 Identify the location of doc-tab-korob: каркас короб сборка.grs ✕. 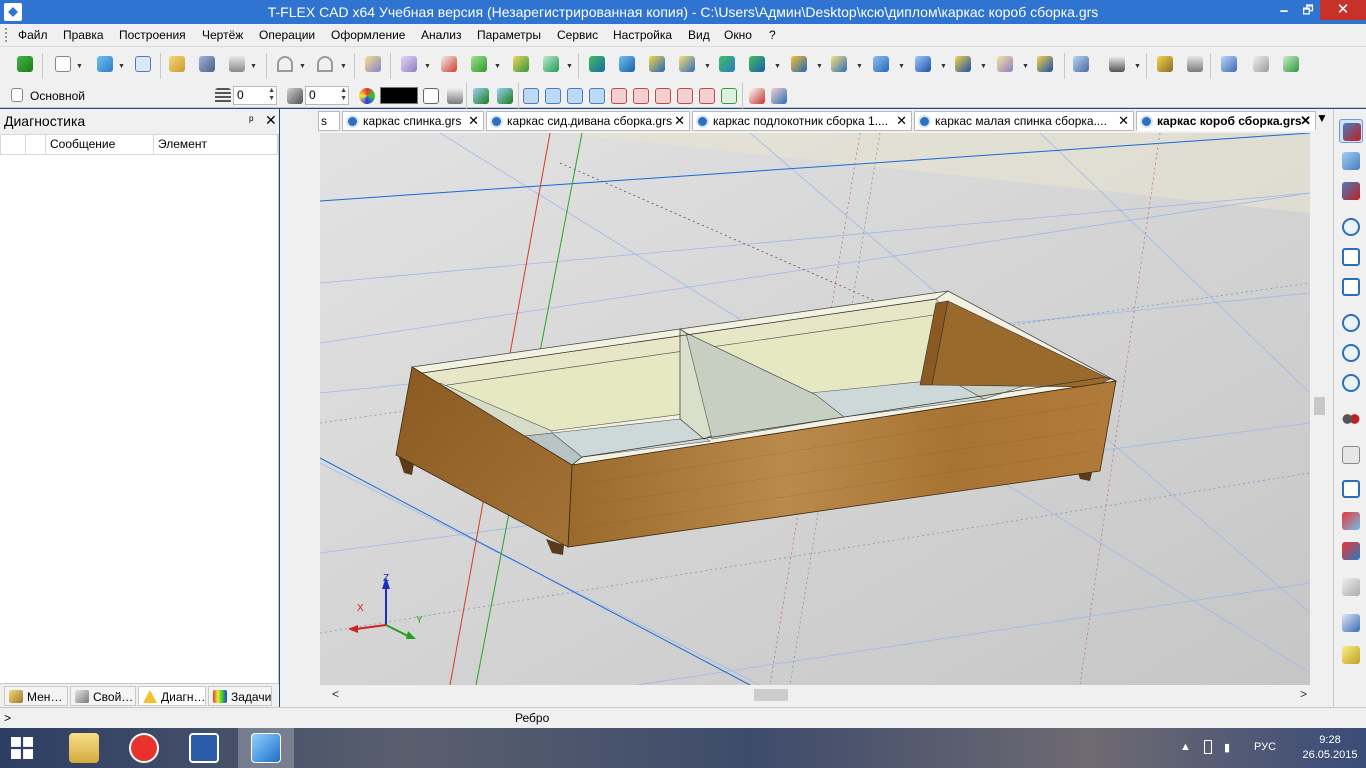
(1226, 121).